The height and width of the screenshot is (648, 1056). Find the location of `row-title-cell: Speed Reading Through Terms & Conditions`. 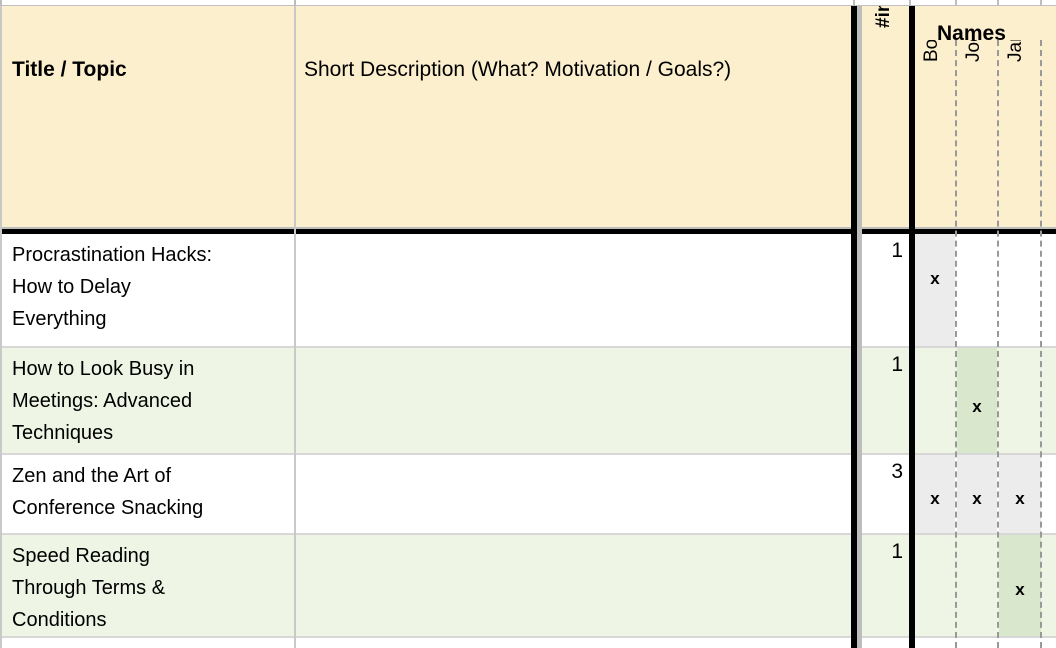

row-title-cell: Speed Reading Through Terms & Conditions is located at coordinates (148, 586).